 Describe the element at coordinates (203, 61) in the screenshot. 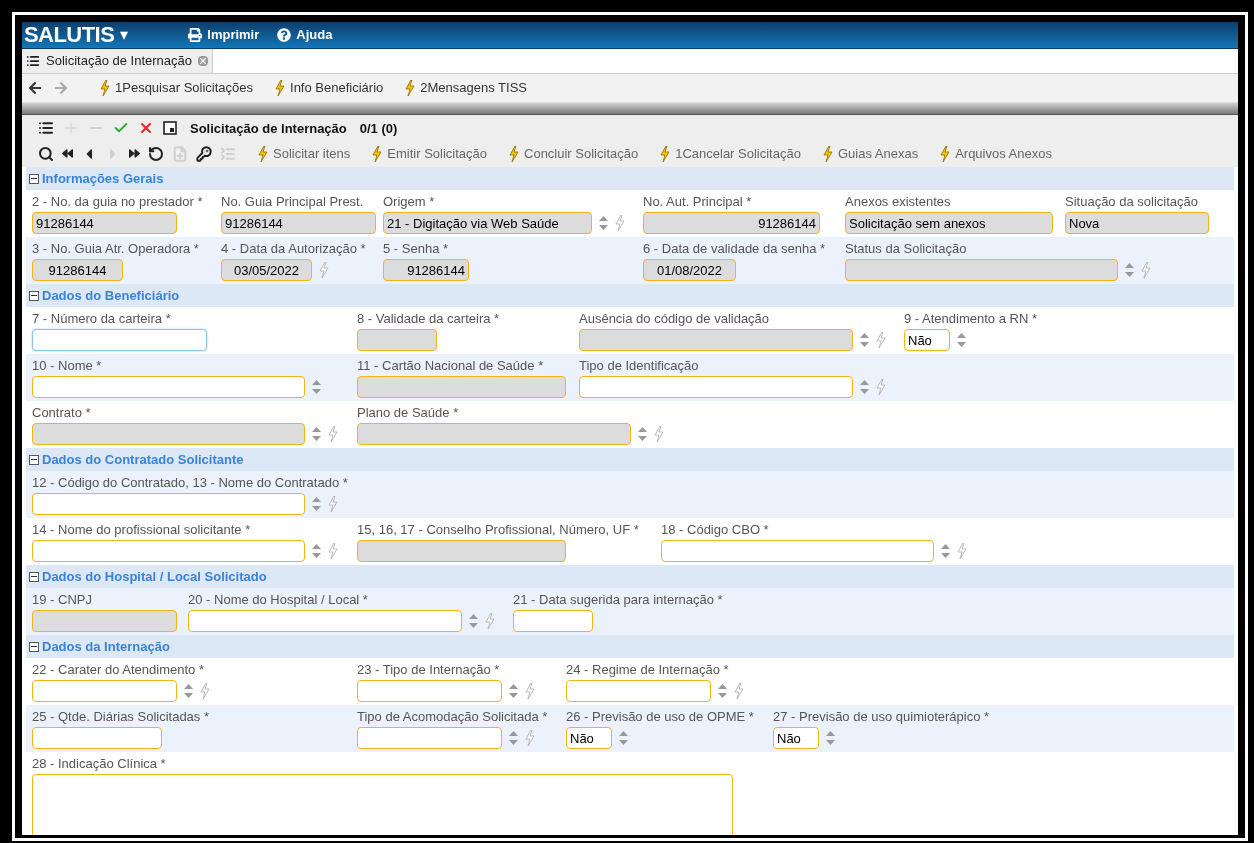

I see `close-icon` at that location.